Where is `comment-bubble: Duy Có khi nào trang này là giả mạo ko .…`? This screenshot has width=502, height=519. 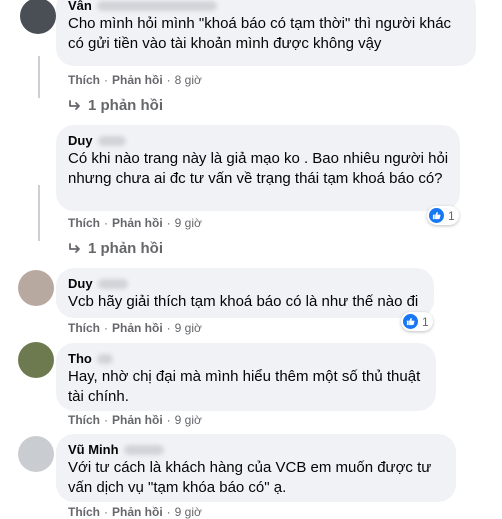 comment-bubble: Duy Có khi nào trang này là giả mạo ko .… is located at coordinates (258, 168).